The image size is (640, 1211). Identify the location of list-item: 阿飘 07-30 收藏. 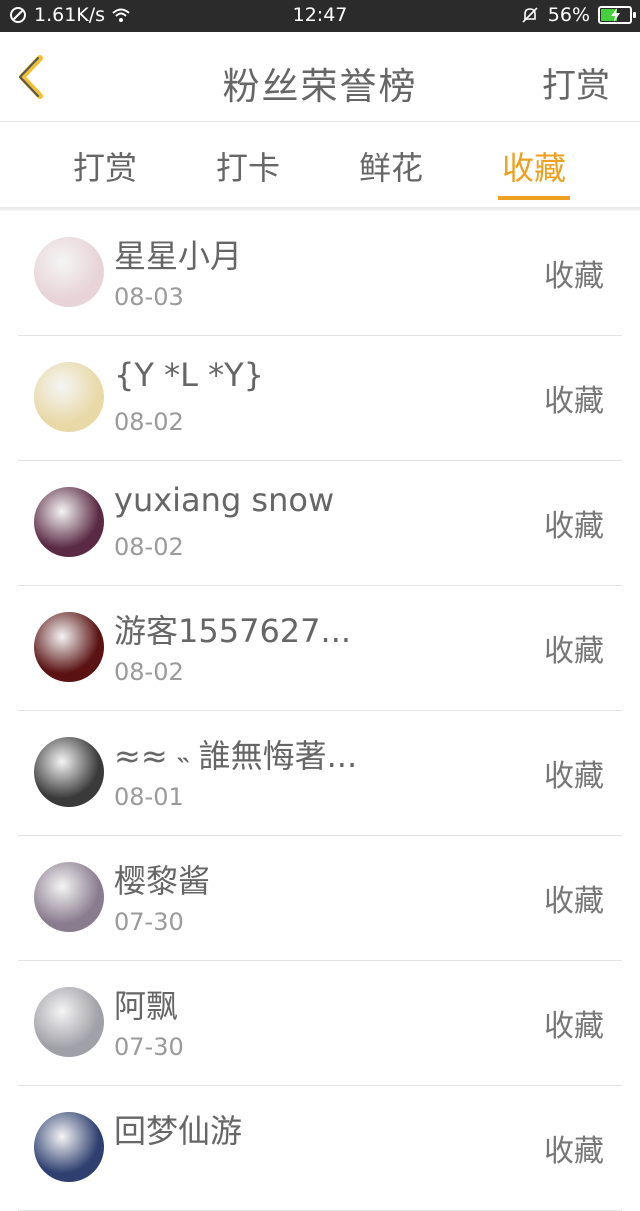
(320, 1023).